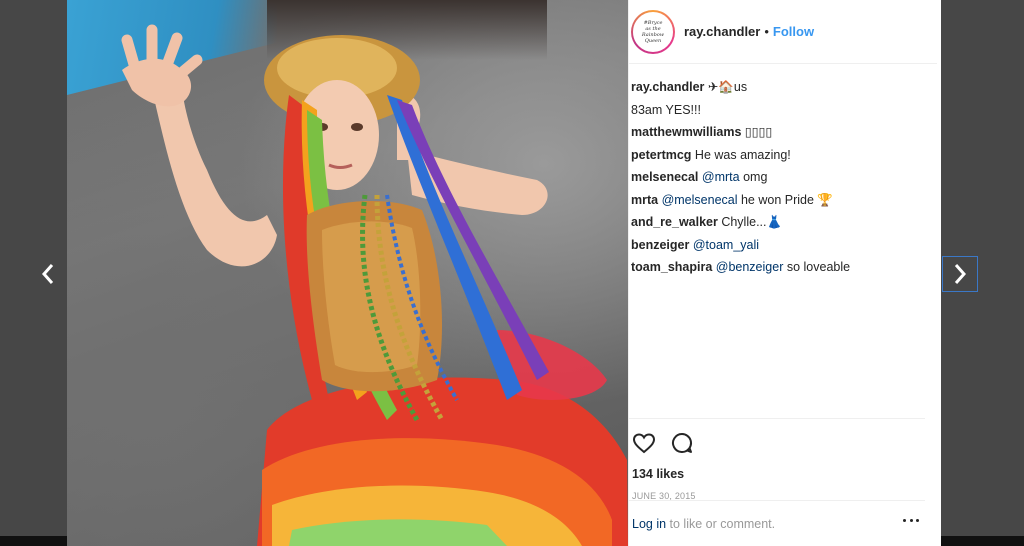 This screenshot has height=546, width=1024. I want to click on comment-author: benzeiger, so click(660, 245).